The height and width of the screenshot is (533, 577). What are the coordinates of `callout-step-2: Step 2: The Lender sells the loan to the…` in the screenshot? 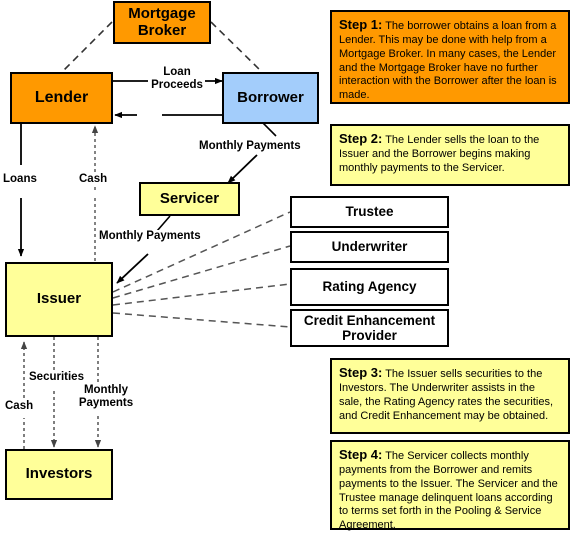 It's located at (450, 155).